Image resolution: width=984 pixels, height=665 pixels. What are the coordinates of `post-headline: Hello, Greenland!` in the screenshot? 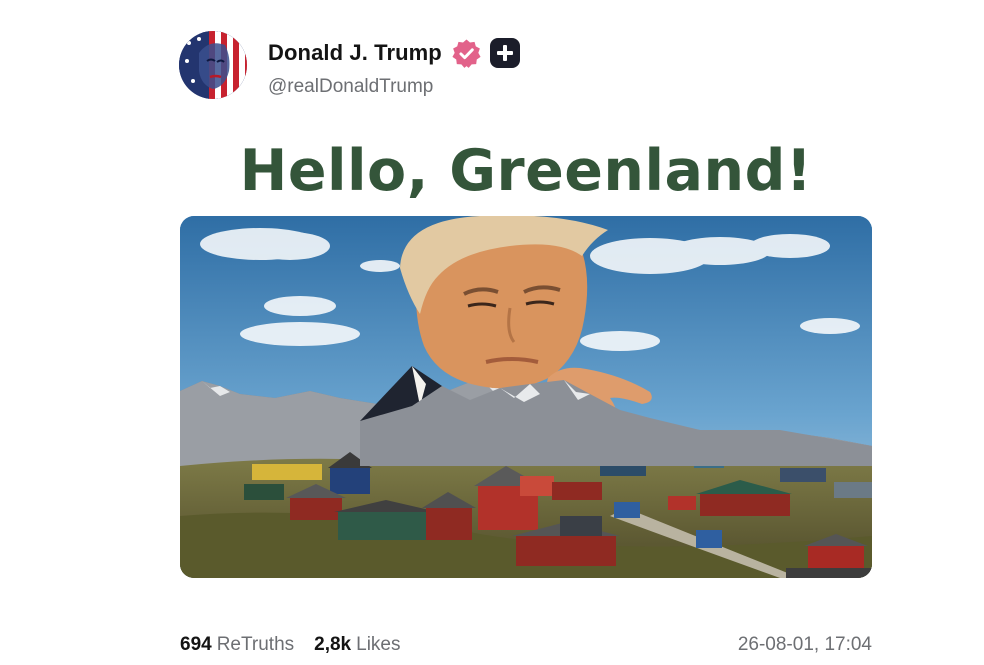 It's located at (526, 171).